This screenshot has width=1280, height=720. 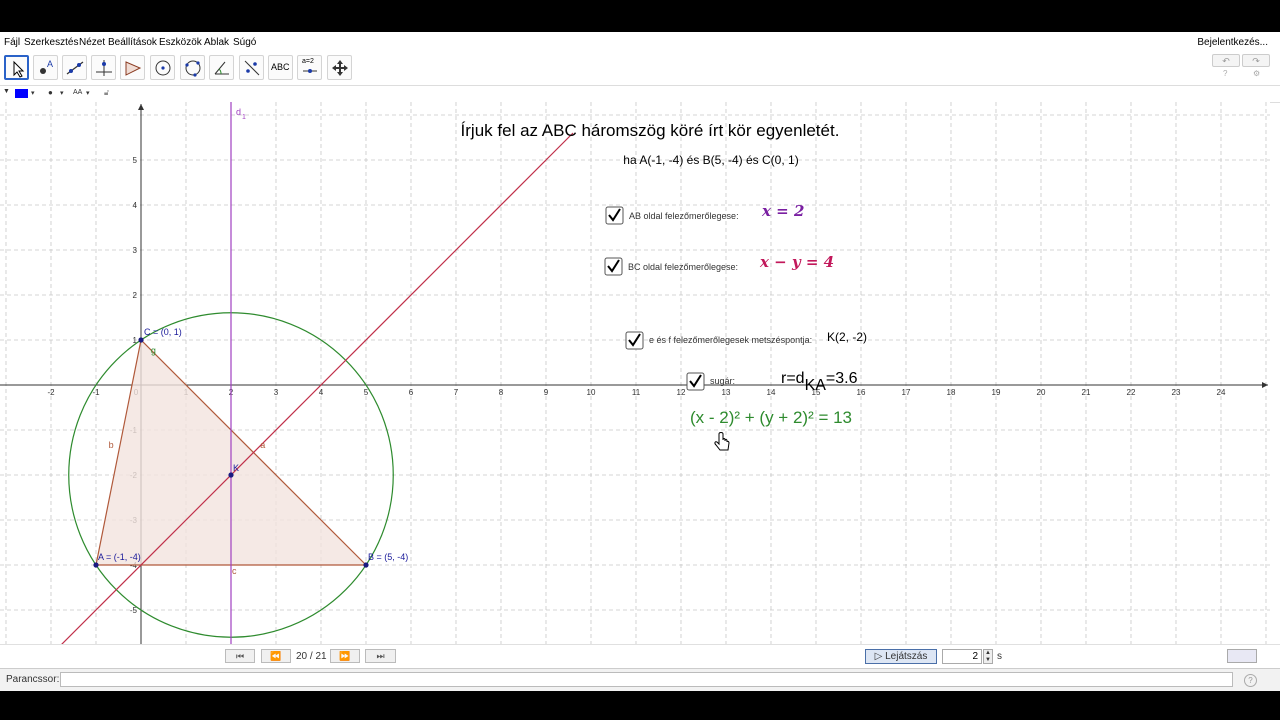 What do you see at coordinates (771, 392) in the screenshot?
I see `x-tick-label: 14` at bounding box center [771, 392].